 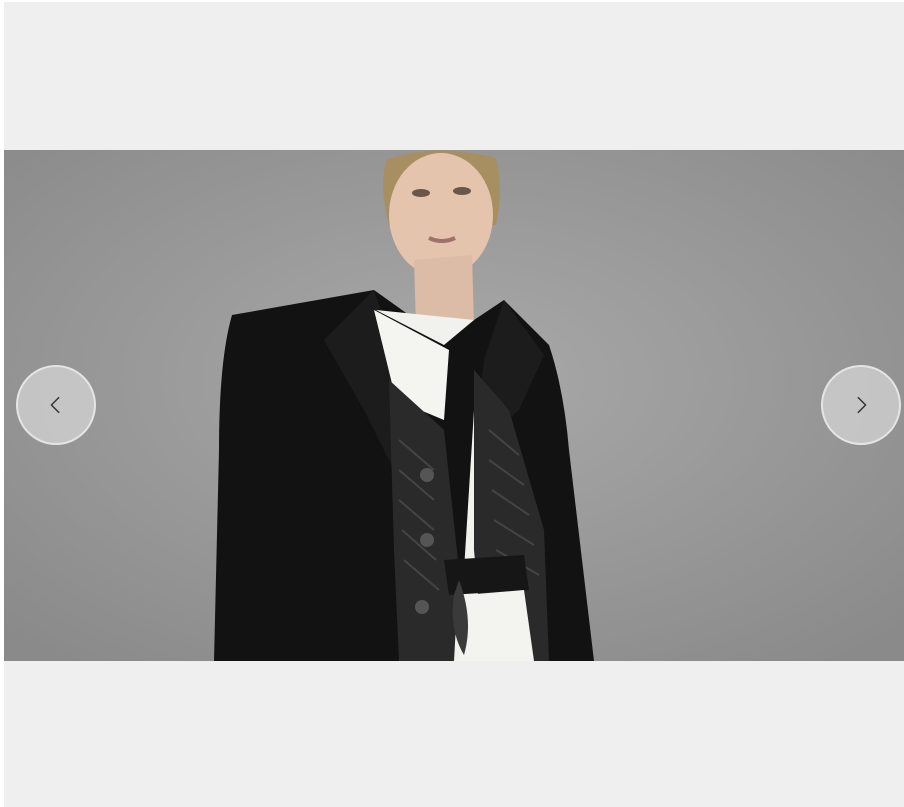 I want to click on chevron-left-icon, so click(x=55, y=405).